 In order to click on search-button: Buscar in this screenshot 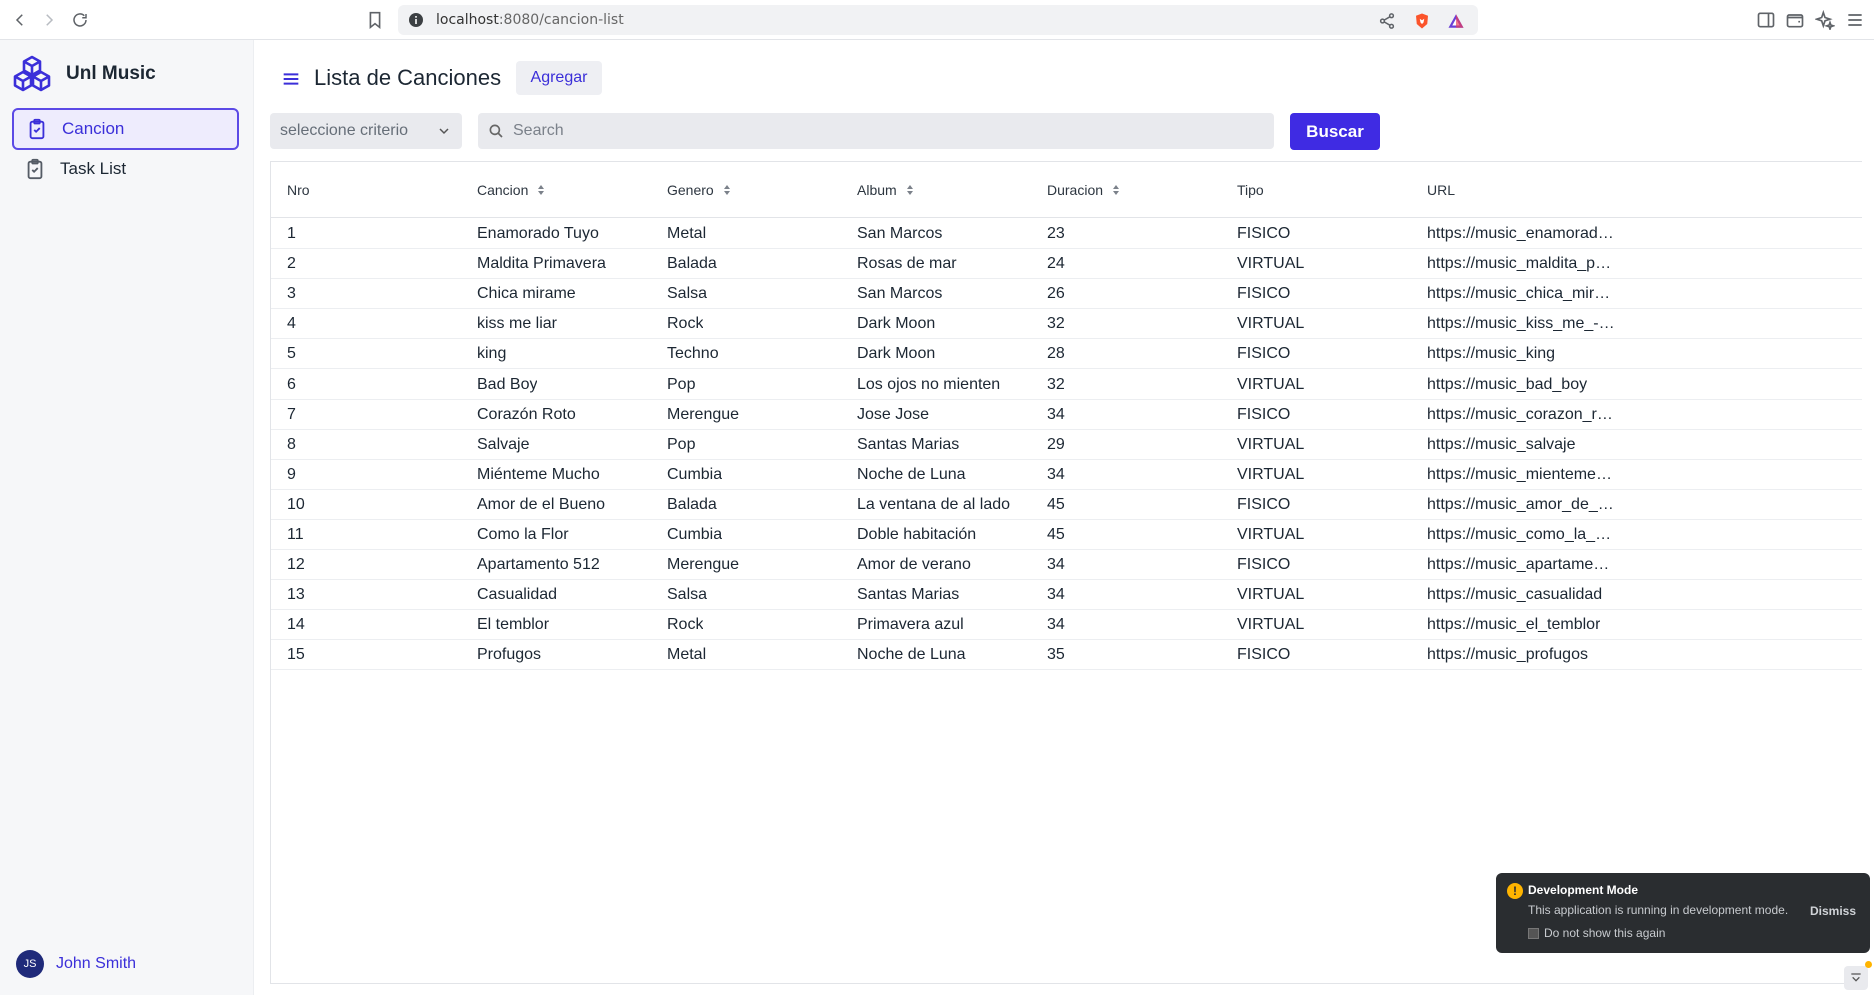, I will do `click(1335, 131)`.